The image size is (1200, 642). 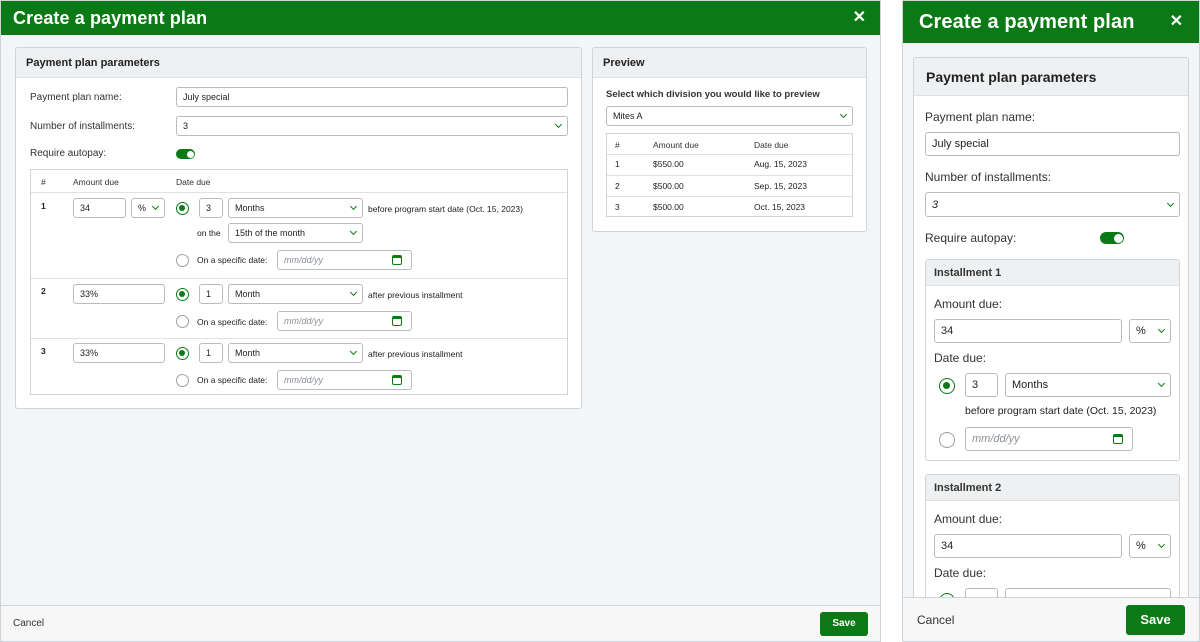 I want to click on installments-value: 3, so click(x=935, y=204).